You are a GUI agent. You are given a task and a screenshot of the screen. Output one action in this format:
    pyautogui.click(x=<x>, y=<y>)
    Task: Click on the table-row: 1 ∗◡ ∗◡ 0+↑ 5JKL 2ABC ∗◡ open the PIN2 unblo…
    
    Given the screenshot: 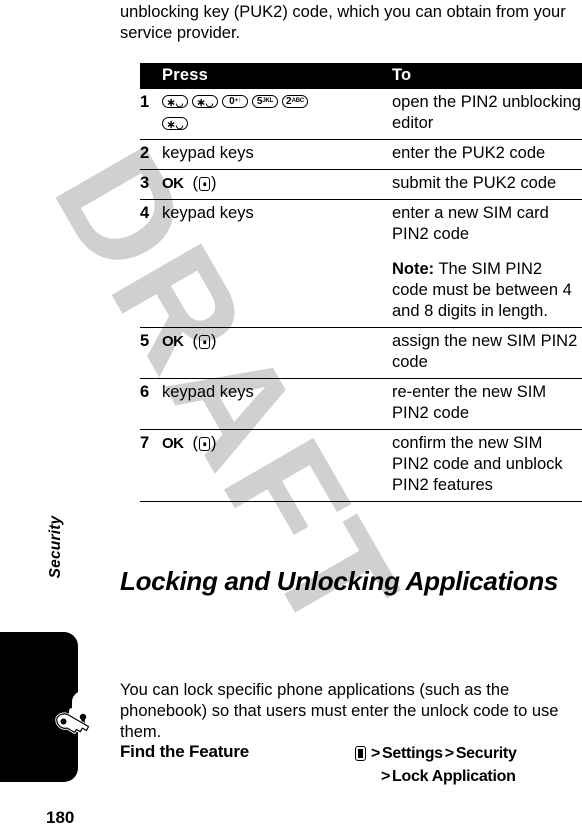 What is the action you would take?
    pyautogui.click(x=361, y=114)
    